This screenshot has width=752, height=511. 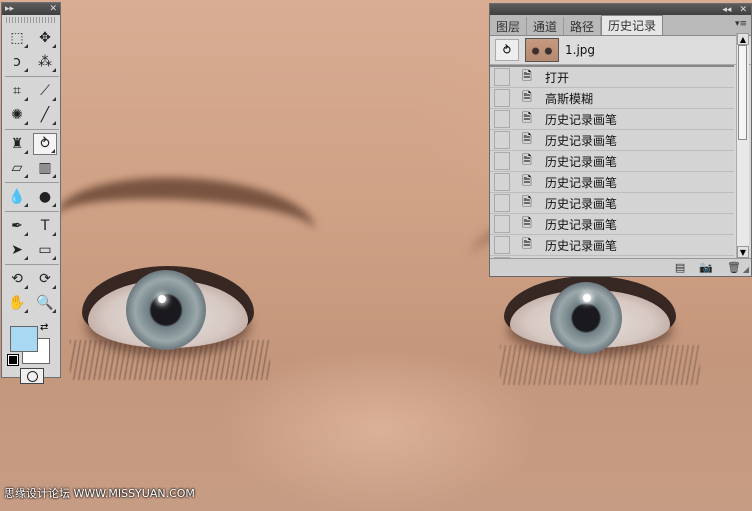 What do you see at coordinates (44, 327) in the screenshot?
I see `swap-colors-icon: ⇄` at bounding box center [44, 327].